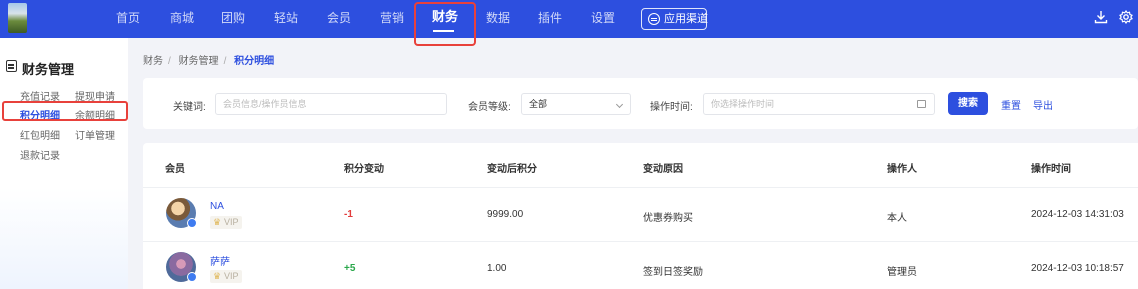 The image size is (1138, 289). Describe the element at coordinates (921, 104) in the screenshot. I see `calendar-icon` at that location.